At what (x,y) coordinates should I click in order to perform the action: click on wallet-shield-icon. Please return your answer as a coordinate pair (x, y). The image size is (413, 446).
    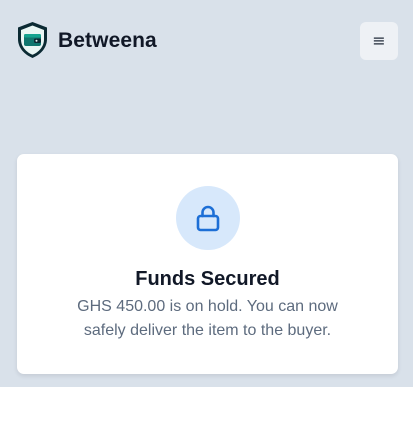
    Looking at the image, I should click on (32, 40).